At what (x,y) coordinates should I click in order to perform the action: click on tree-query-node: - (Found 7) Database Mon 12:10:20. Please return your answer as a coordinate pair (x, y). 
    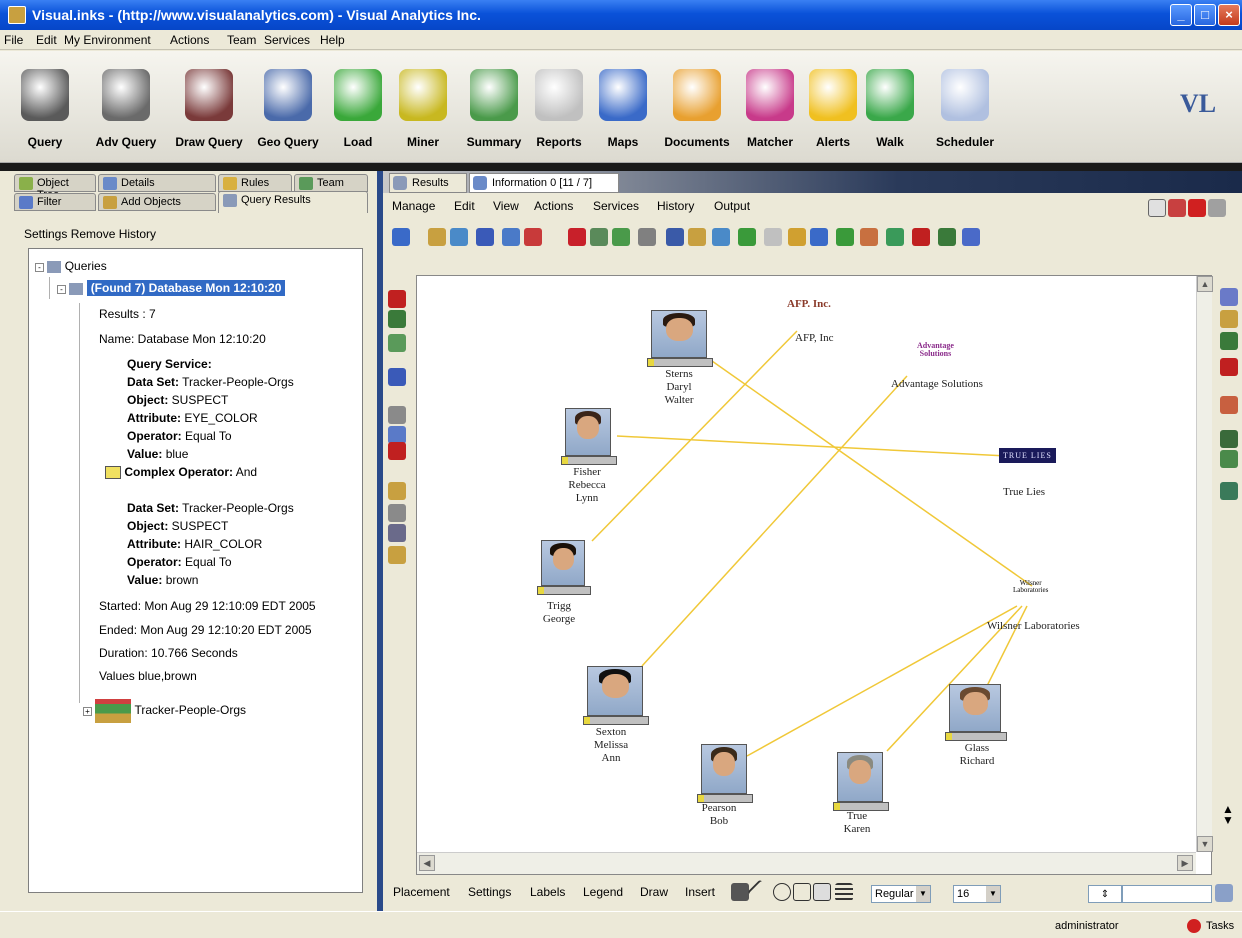
    Looking at the image, I should click on (171, 288).